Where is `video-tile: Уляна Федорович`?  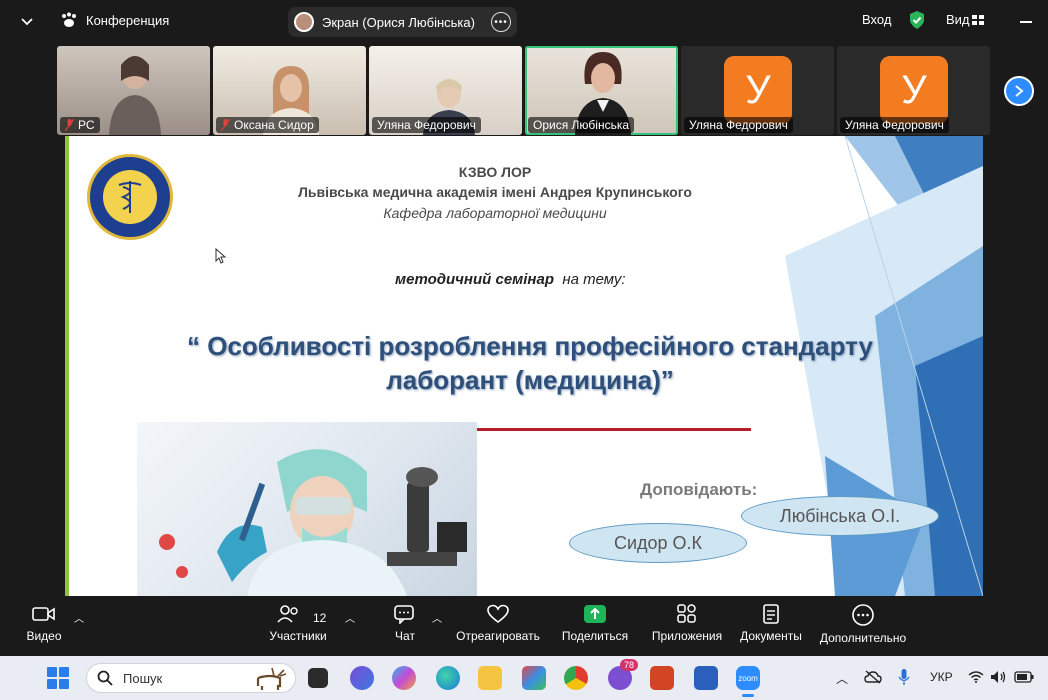
video-tile: Уляна Федорович is located at coordinates (445, 90).